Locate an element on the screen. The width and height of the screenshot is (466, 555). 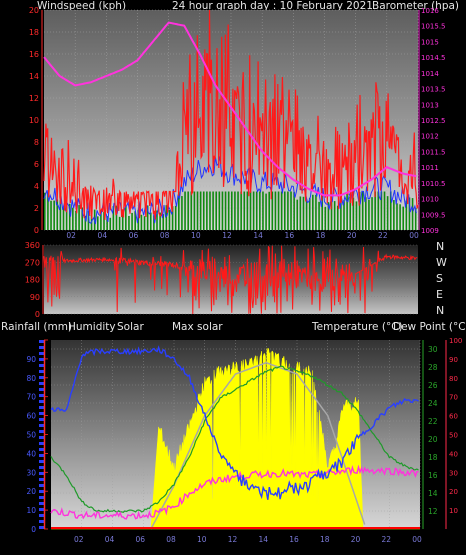
wind-tick-label: 16 is located at coordinates (34, 54).